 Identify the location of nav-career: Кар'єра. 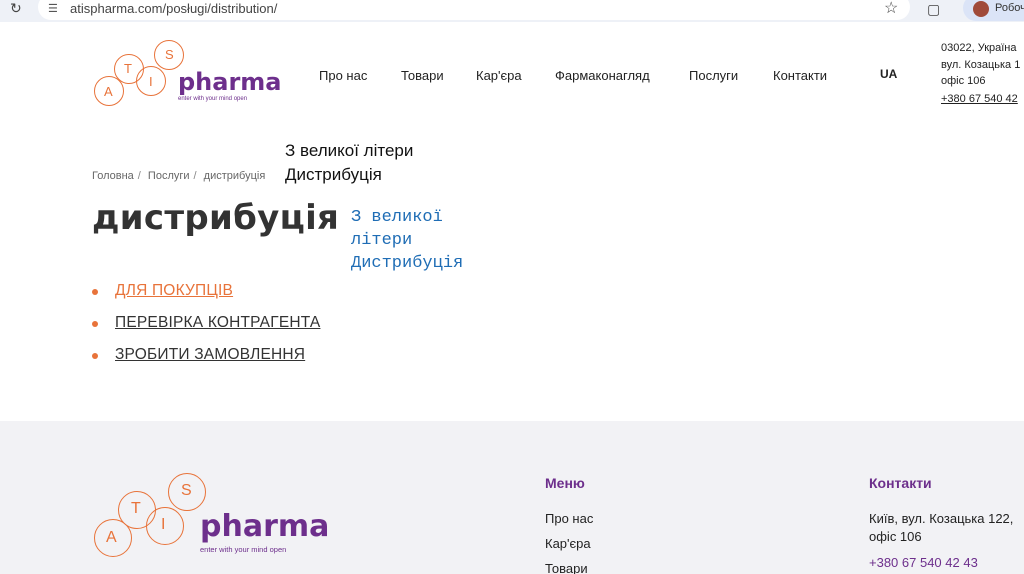
(499, 75).